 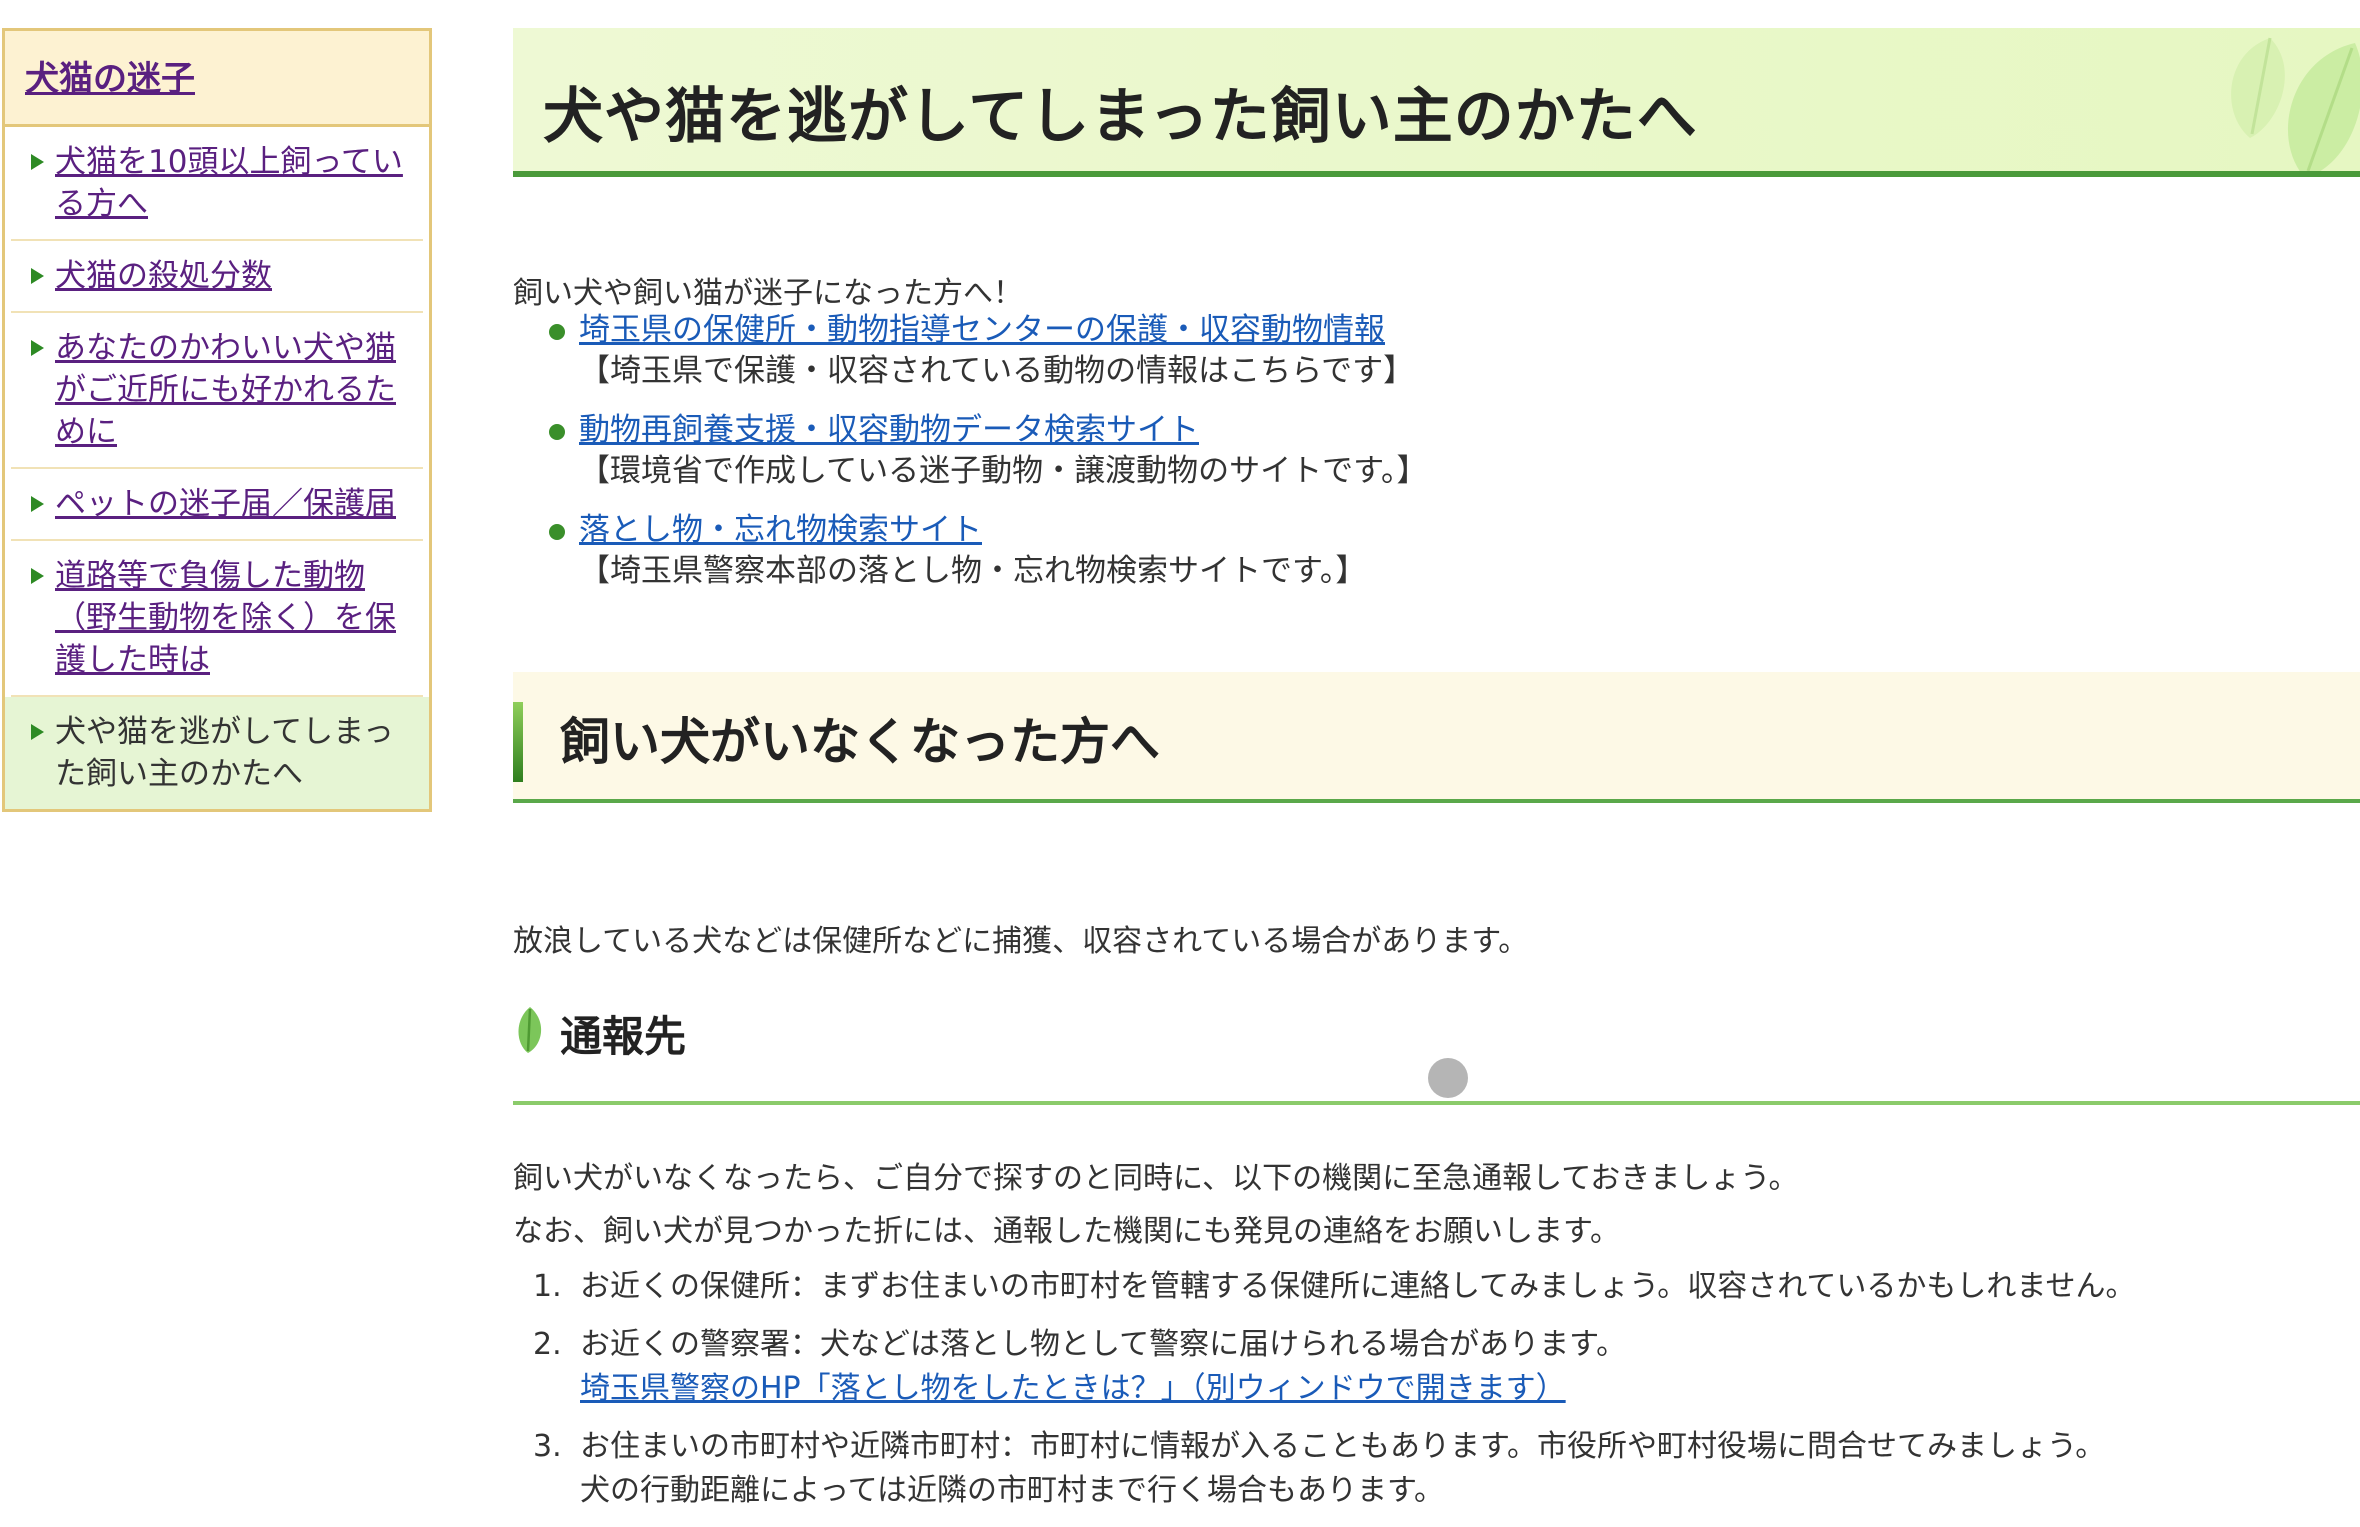 What do you see at coordinates (2295, 104) in the screenshot?
I see `leaf-decoration-icon` at bounding box center [2295, 104].